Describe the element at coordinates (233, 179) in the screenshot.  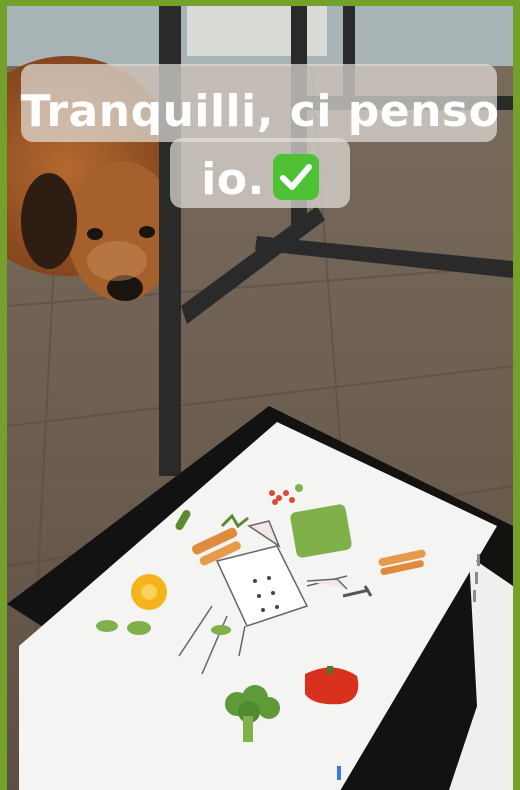
I see `caption-line2: io.` at that location.